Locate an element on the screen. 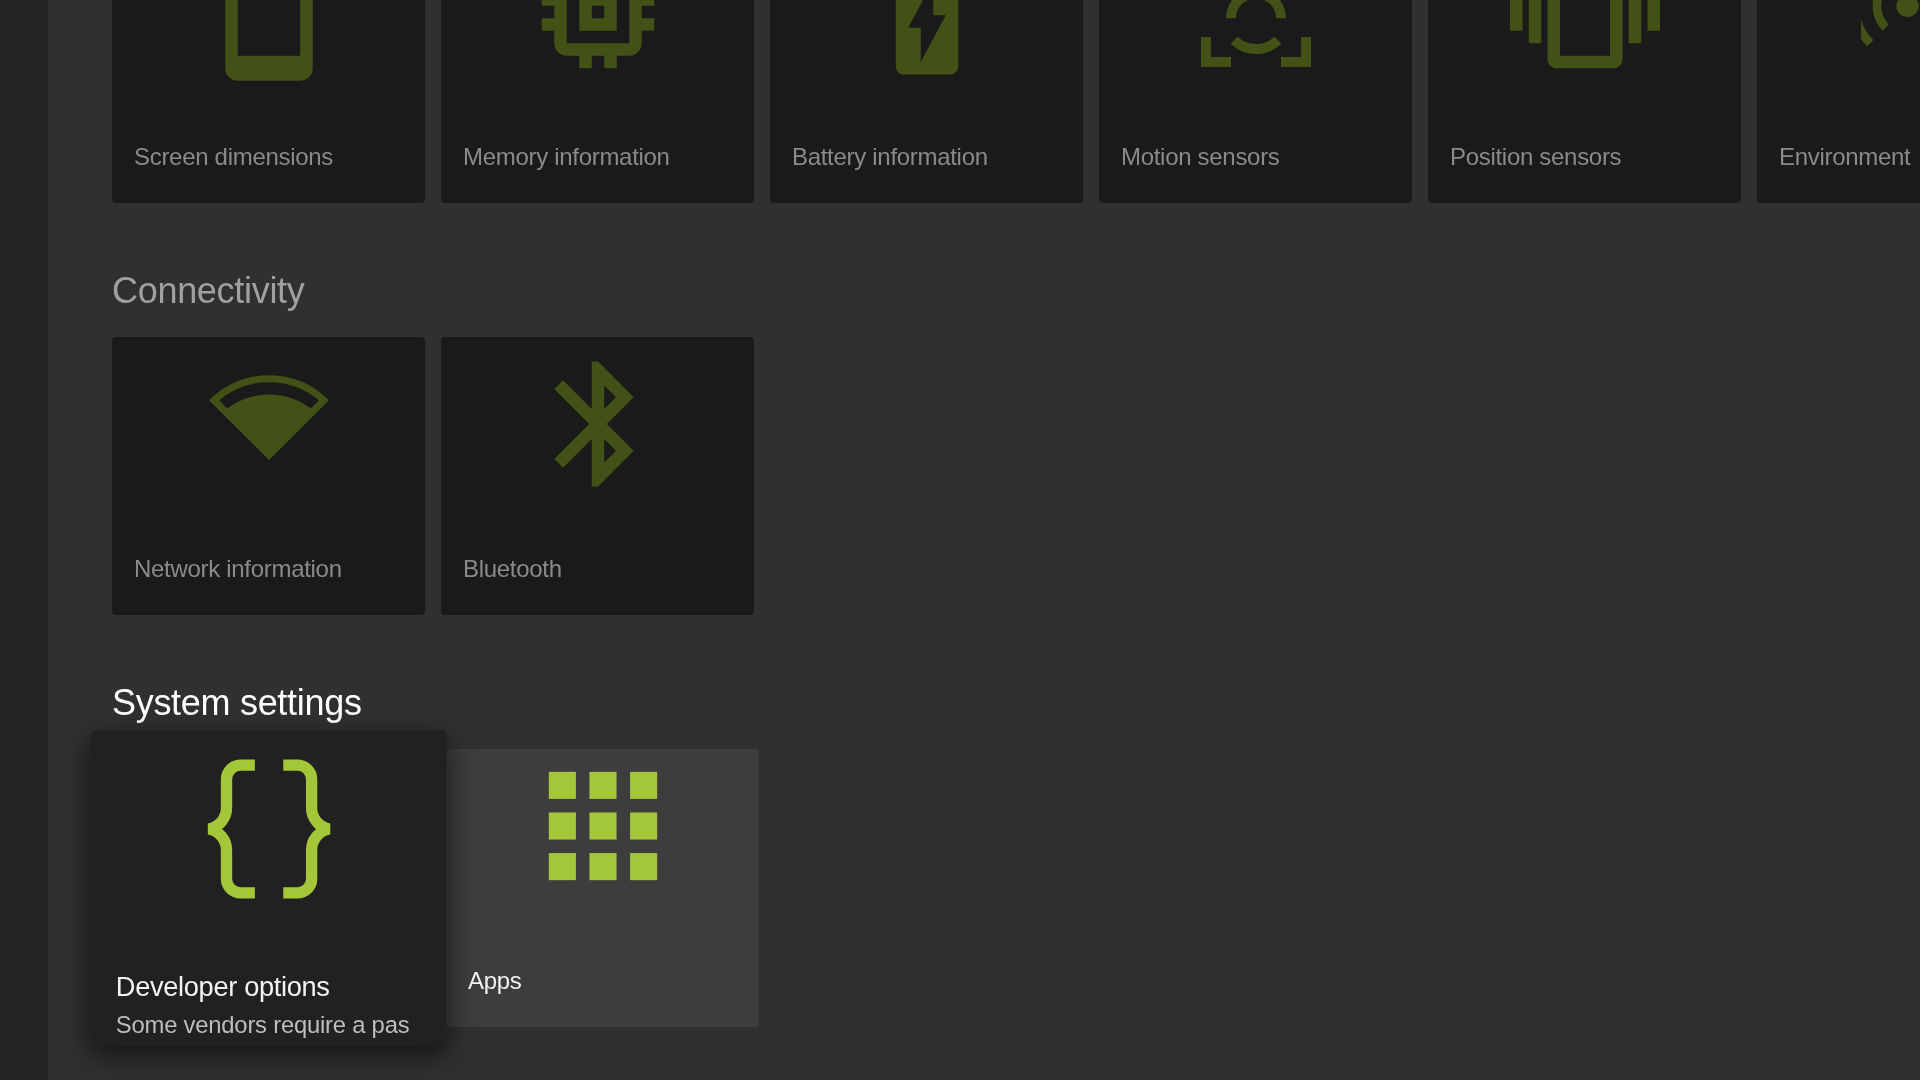 Image resolution: width=1920 pixels, height=1080 pixels. section-heading: System settings is located at coordinates (237, 703).